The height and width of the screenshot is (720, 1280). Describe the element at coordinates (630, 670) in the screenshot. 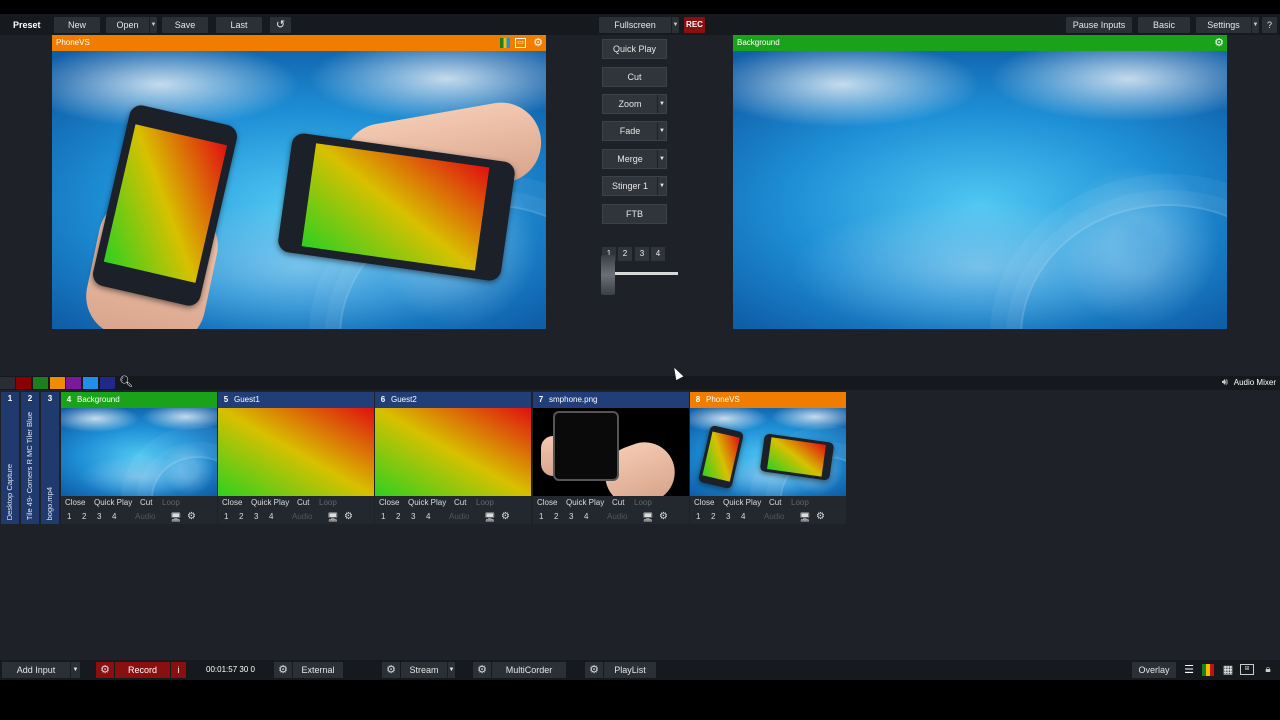

I see `playlist-button: PlayList` at that location.